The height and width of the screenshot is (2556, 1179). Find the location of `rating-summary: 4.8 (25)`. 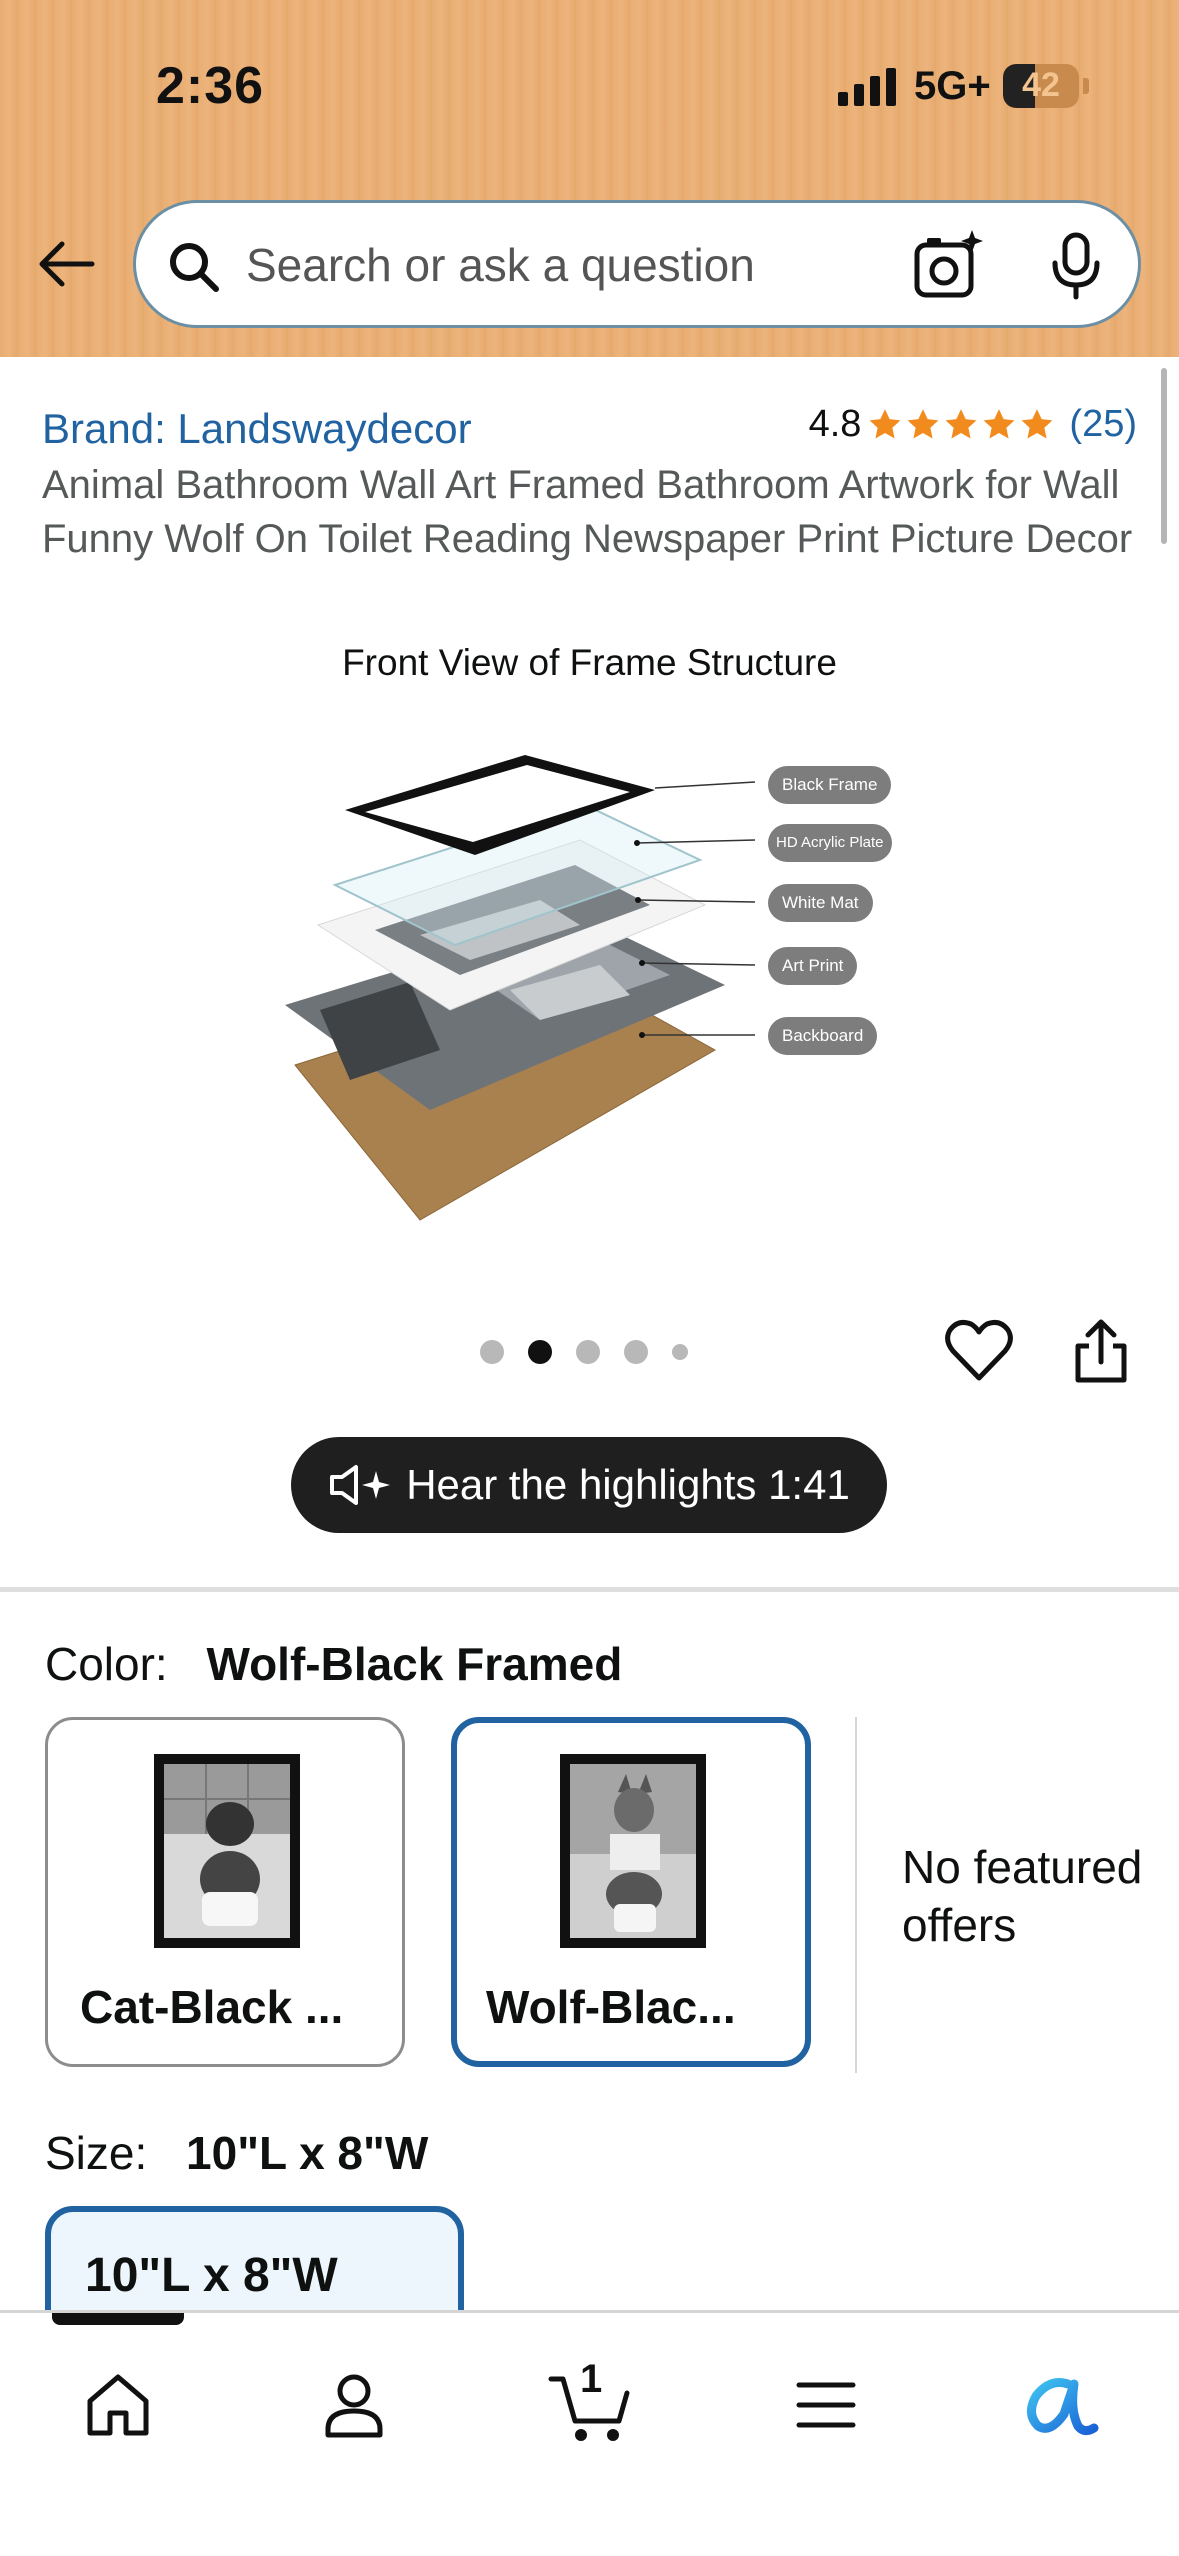

rating-summary: 4.8 (25) is located at coordinates (973, 424).